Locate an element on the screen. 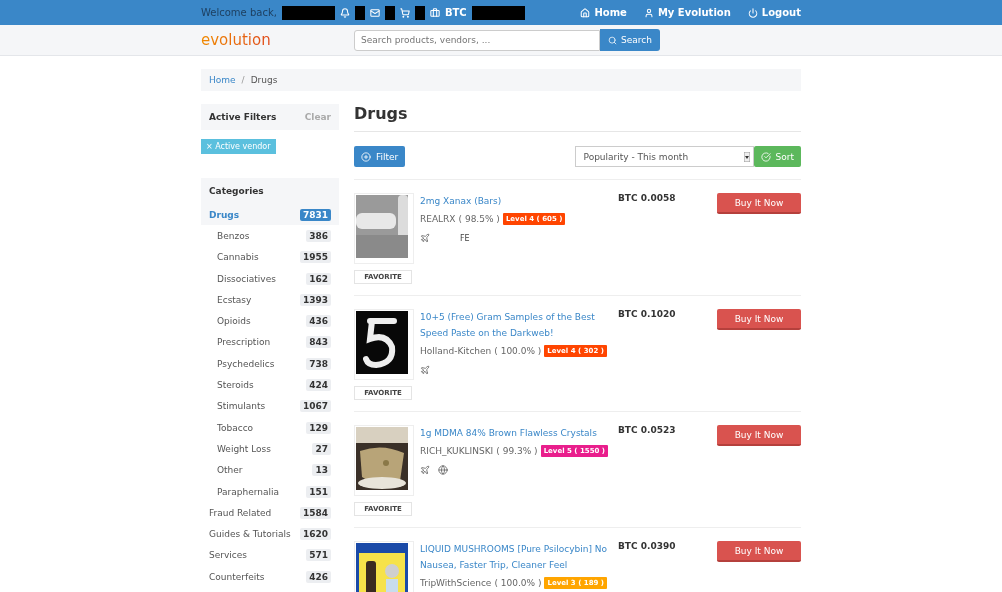 The height and width of the screenshot is (592, 1002). nav-link: My Evolution is located at coordinates (687, 12).